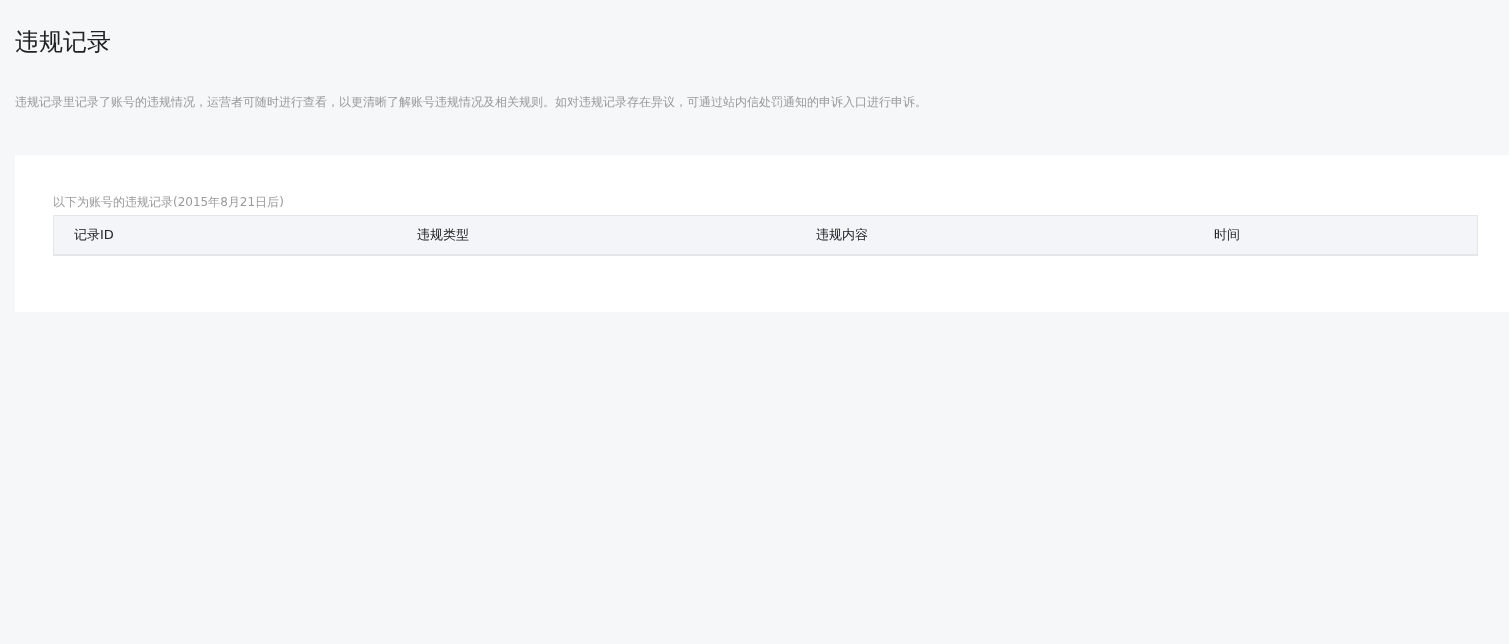 The width and height of the screenshot is (1509, 644). What do you see at coordinates (94, 235) in the screenshot?
I see `column-header: 记录ID` at bounding box center [94, 235].